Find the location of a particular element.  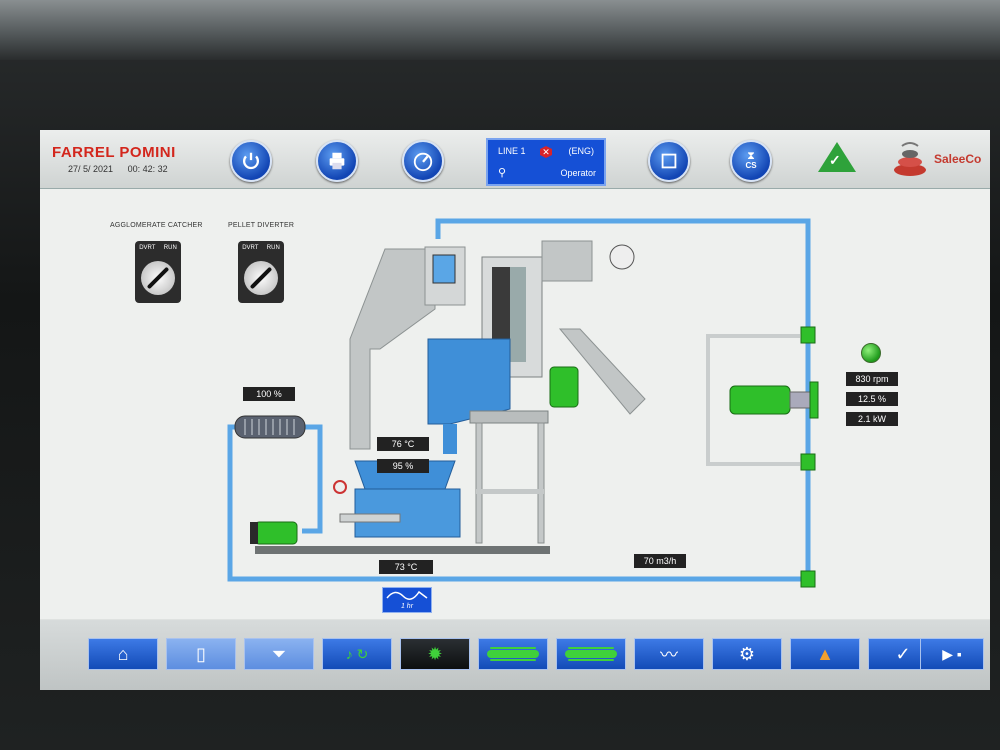

error-icon: ✕ is located at coordinates (546, 152).